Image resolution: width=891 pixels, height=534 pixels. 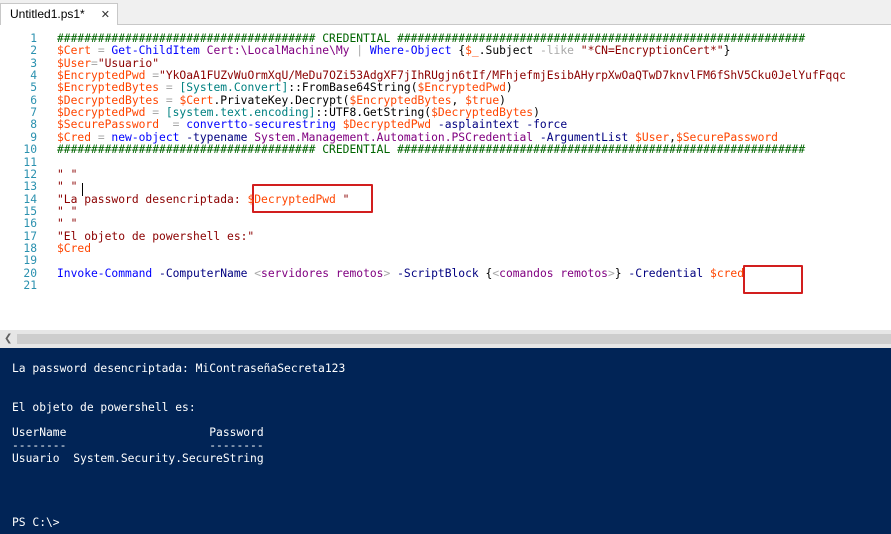 What do you see at coordinates (30, 162) in the screenshot?
I see `line-number: 11` at bounding box center [30, 162].